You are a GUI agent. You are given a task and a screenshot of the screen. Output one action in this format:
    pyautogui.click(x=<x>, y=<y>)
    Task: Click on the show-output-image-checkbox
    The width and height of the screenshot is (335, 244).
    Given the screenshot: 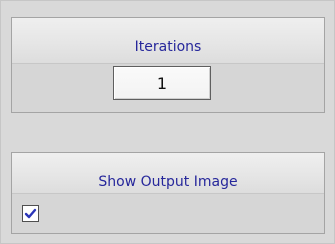 What is the action you would take?
    pyautogui.click(x=30, y=213)
    